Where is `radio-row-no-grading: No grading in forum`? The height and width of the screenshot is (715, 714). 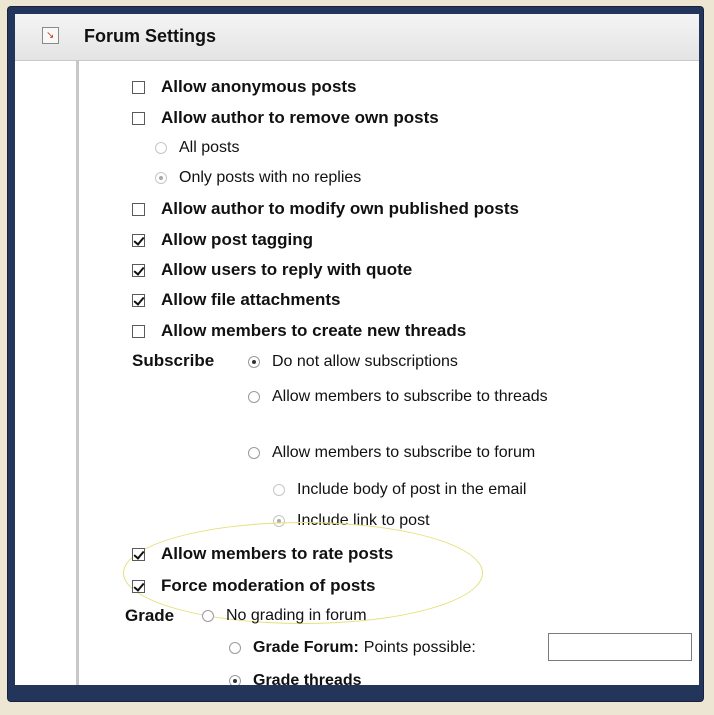 radio-row-no-grading: No grading in forum is located at coordinates (284, 616).